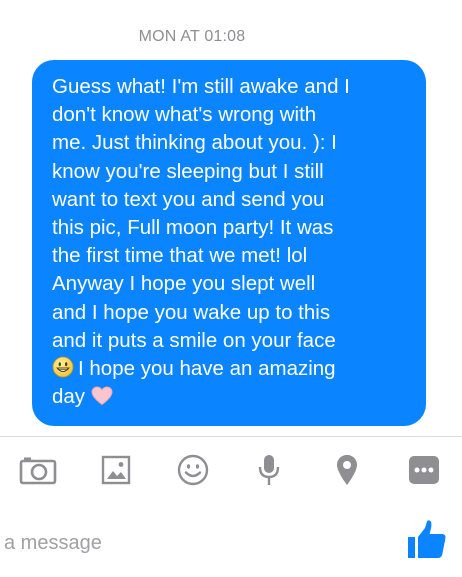  What do you see at coordinates (233, 397) in the screenshot?
I see `message-line-with-emoji: day` at bounding box center [233, 397].